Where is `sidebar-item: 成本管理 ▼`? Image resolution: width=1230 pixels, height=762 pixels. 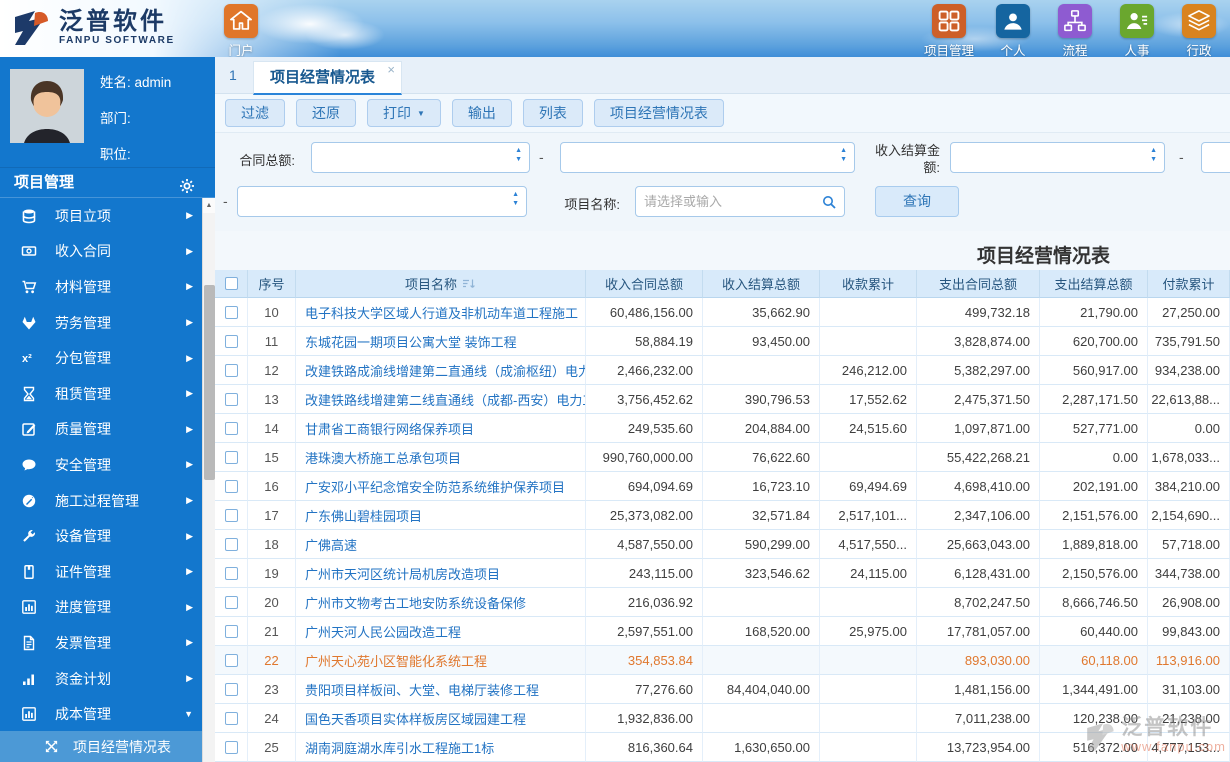 sidebar-item: 成本管理 ▼ is located at coordinates (107, 714).